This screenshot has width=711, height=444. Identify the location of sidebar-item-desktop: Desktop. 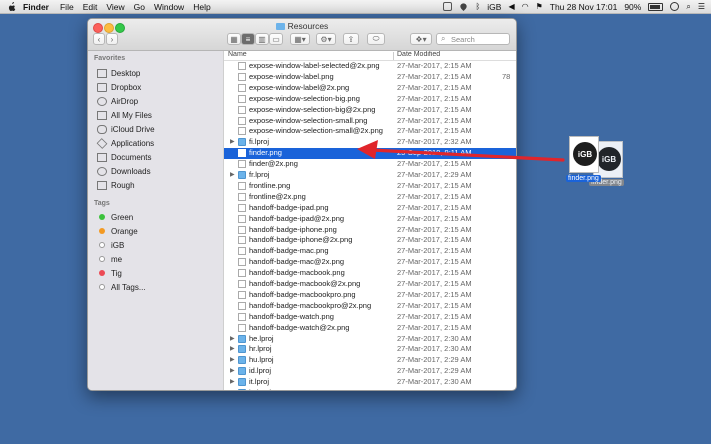
(118, 73).